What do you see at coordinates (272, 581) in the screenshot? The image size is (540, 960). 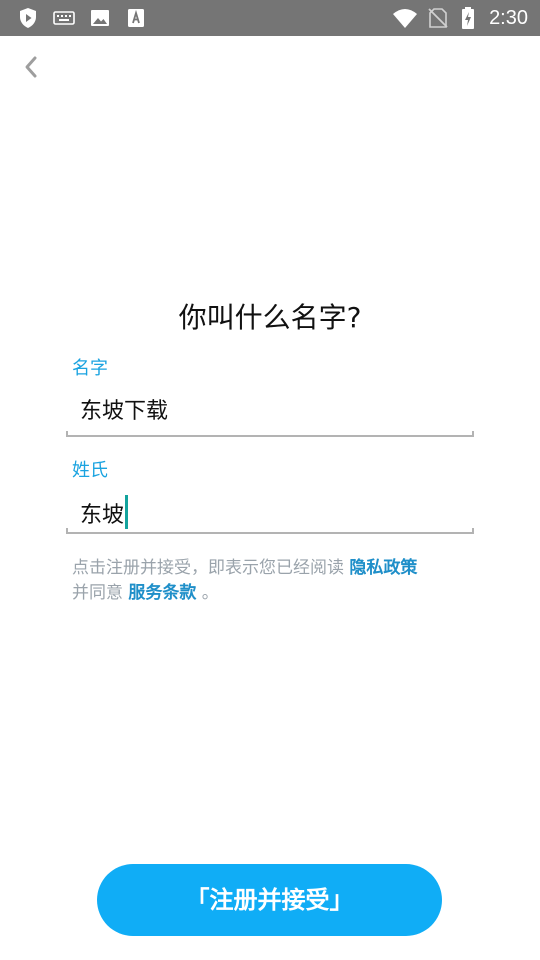 I see `terms-notice: 点击注册并接受，即表示您已经阅读 隐私政策 并同意 服务条款 。` at bounding box center [272, 581].